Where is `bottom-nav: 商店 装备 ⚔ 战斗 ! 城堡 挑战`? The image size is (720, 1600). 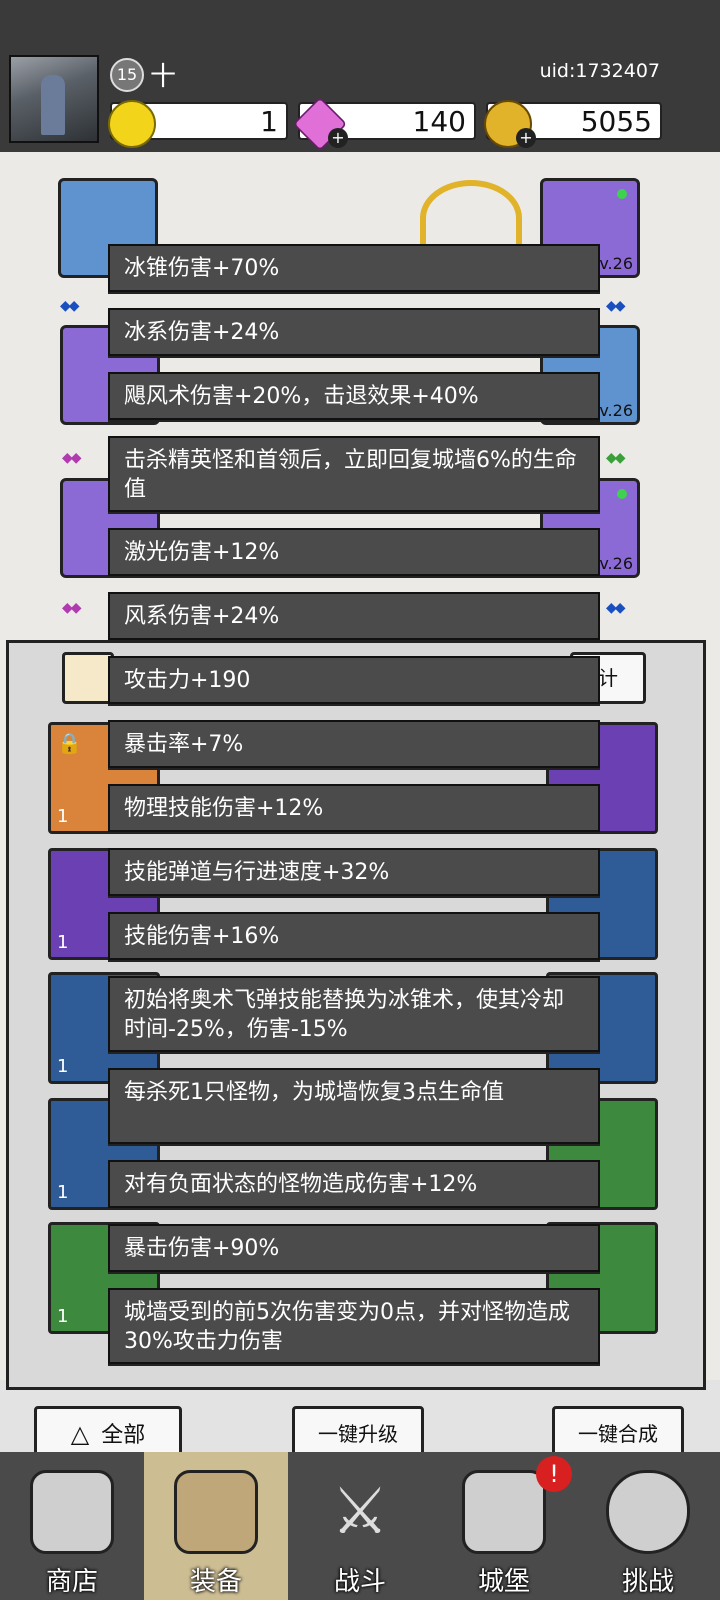
bottom-nav: 商店 装备 ⚔ 战斗 ! 城堡 挑战 is located at coordinates (360, 1526).